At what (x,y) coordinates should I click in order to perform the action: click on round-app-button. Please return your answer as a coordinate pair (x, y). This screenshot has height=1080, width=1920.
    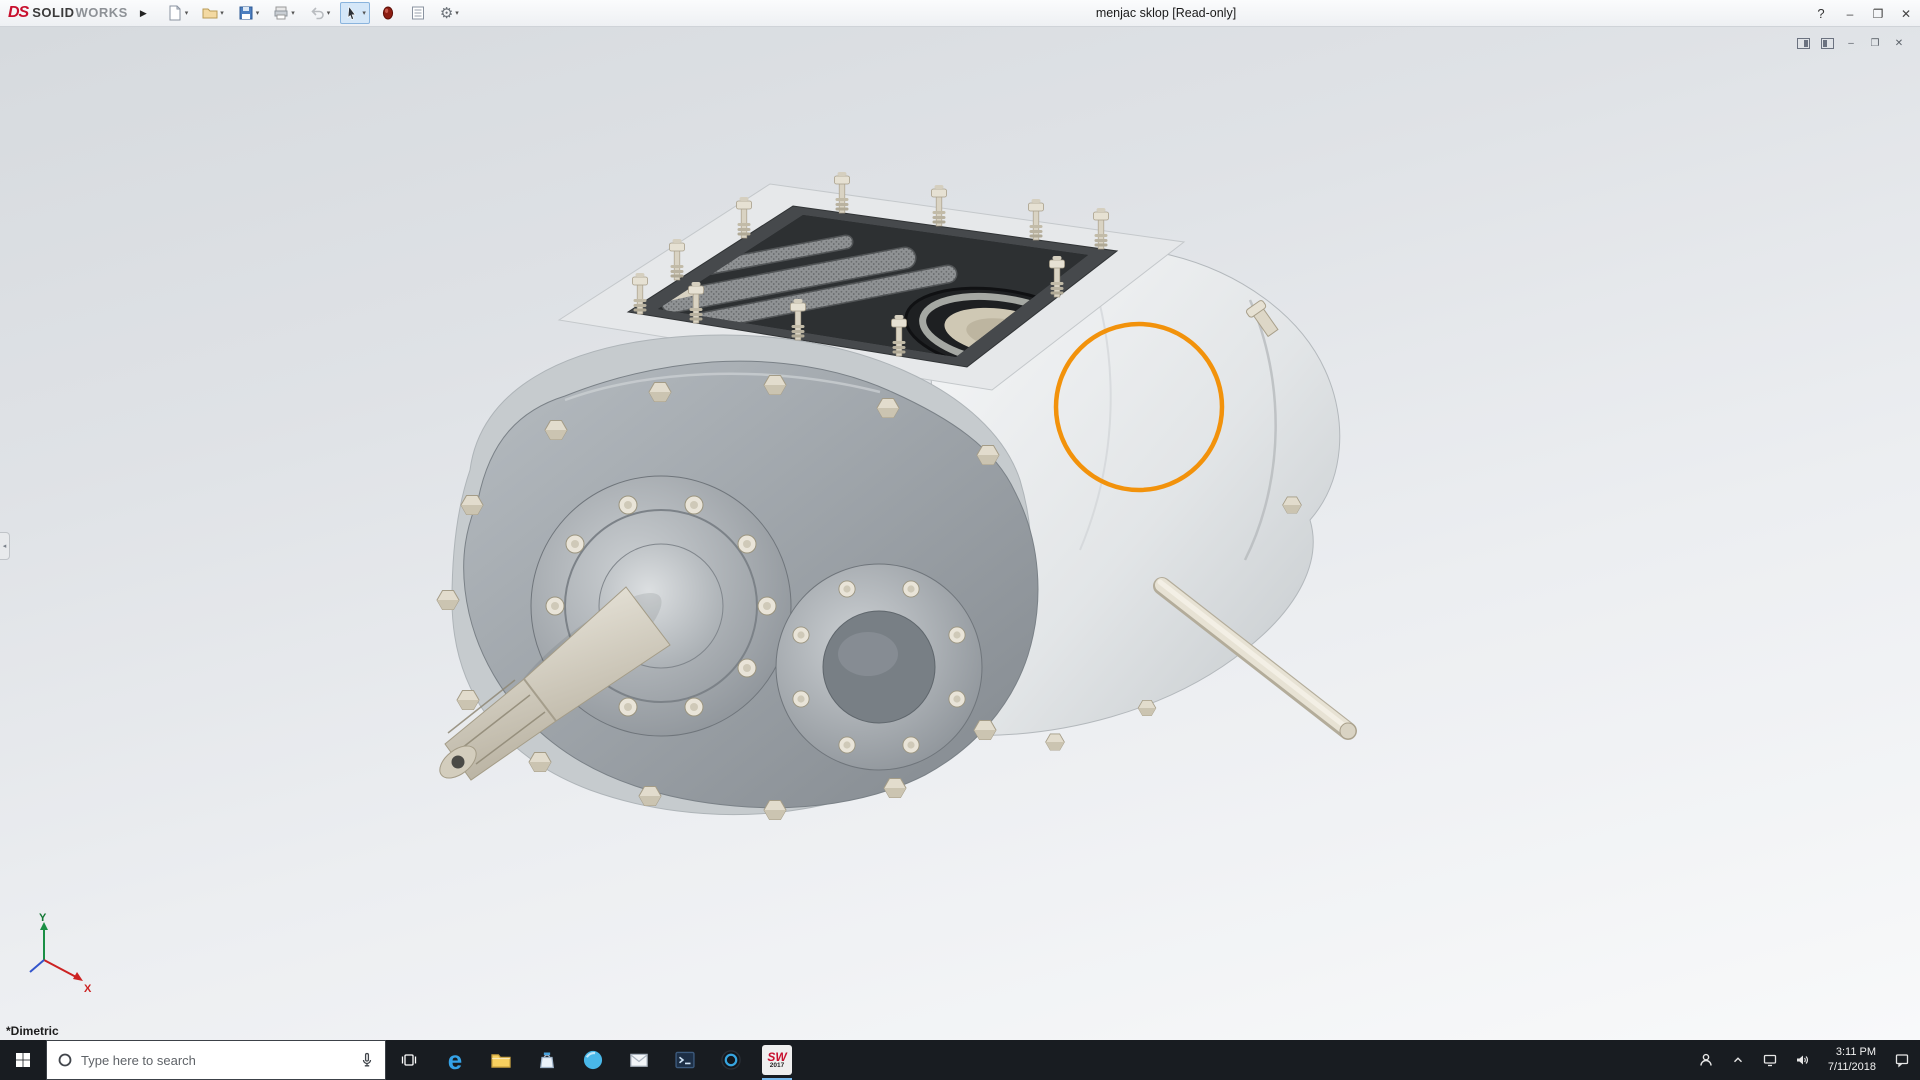
    Looking at the image, I should click on (593, 1060).